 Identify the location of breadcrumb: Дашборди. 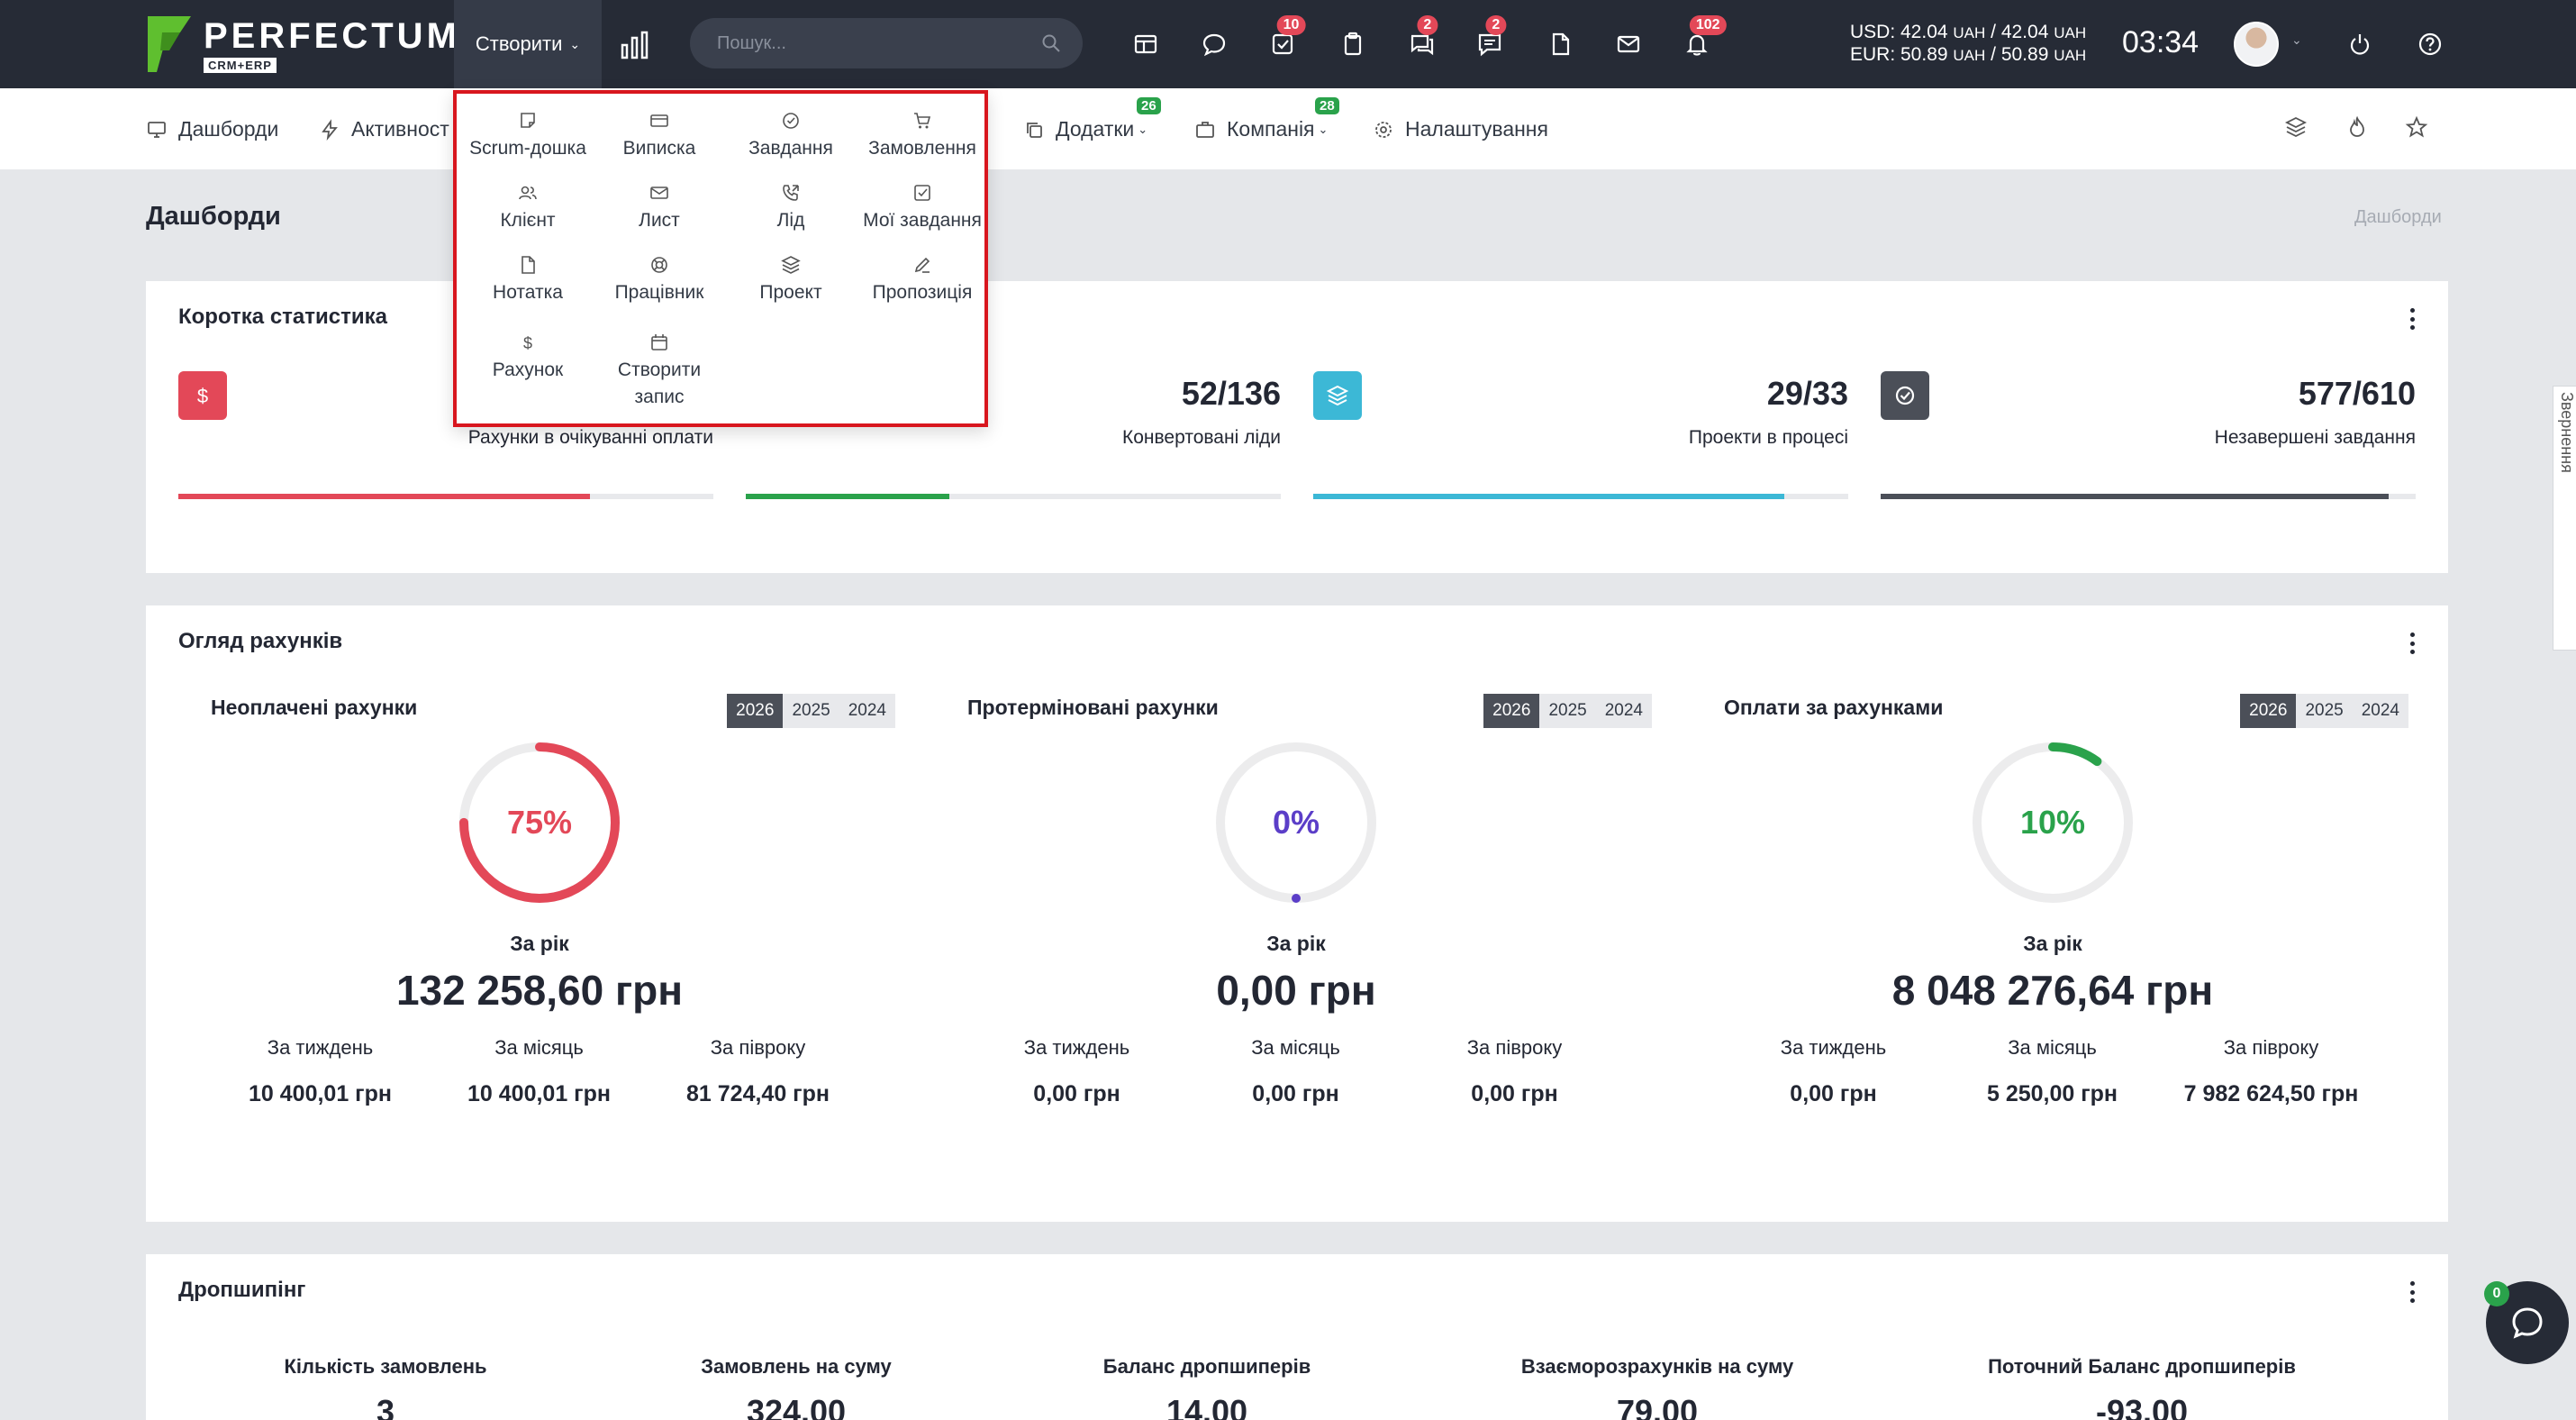
(2398, 217).